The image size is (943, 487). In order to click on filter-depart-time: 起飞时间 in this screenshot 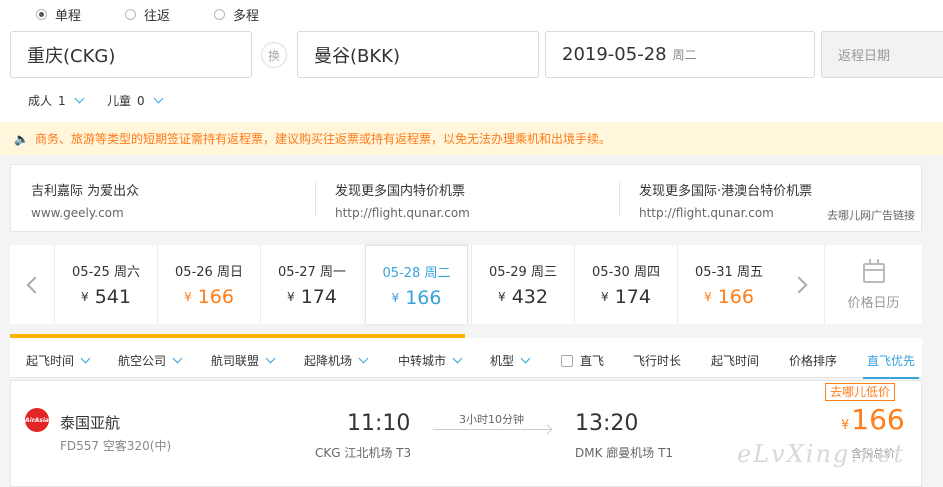, I will do `click(58, 360)`.